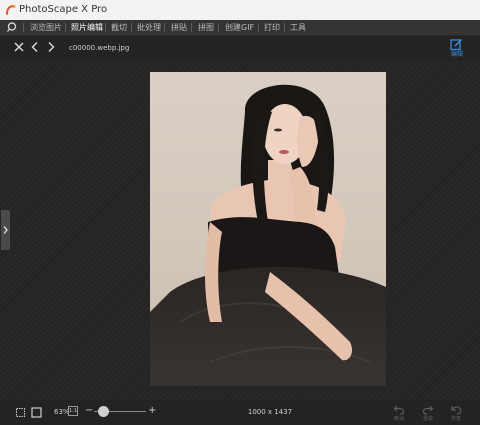 The image size is (480, 425). I want to click on file-name: c00000.webp.jpg, so click(99, 48).